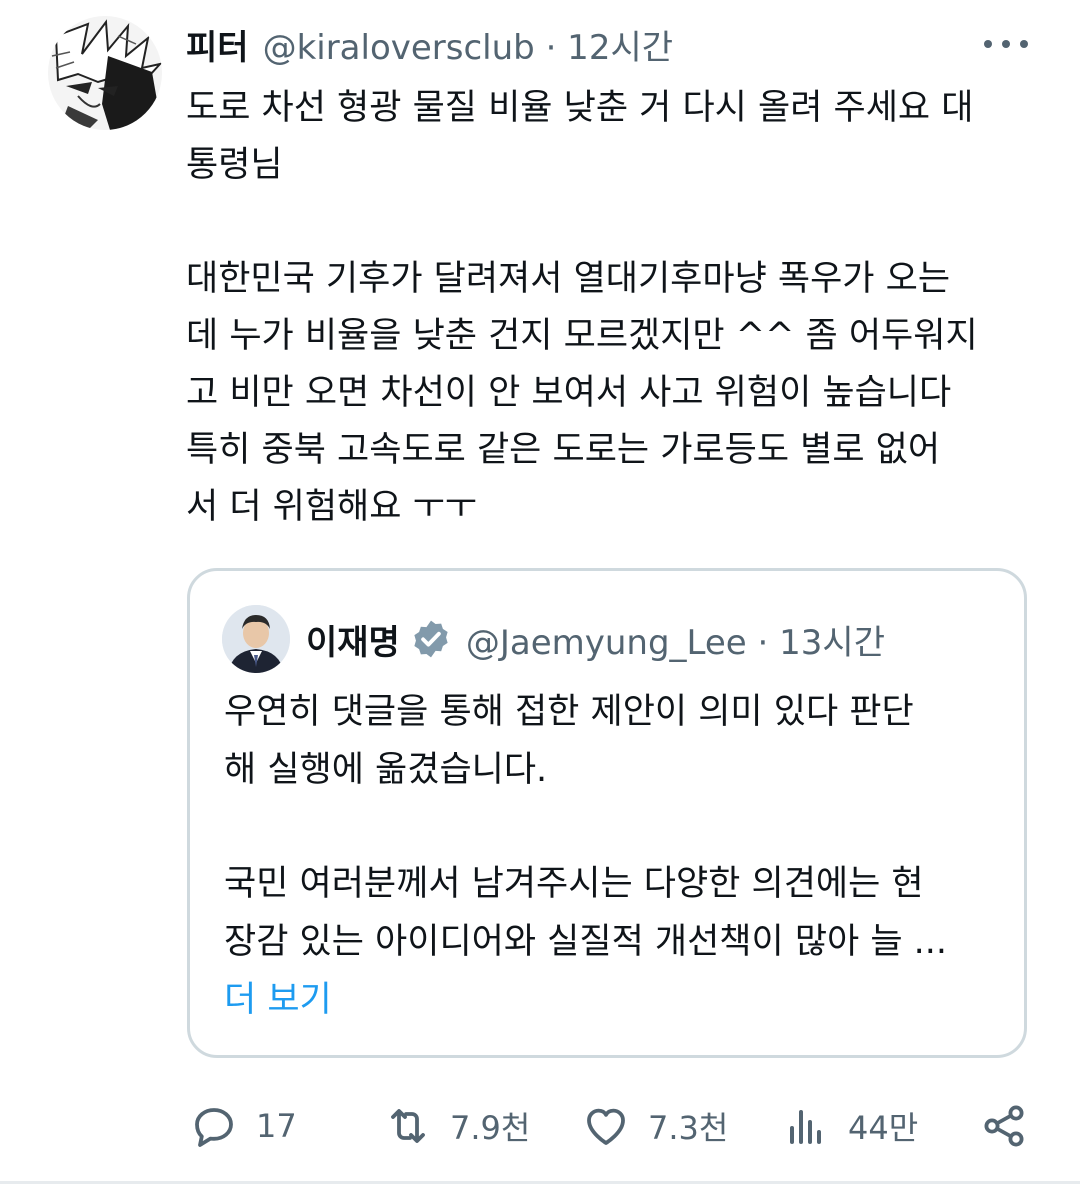 The width and height of the screenshot is (1080, 1189). I want to click on tweet-header: 피터 @kiraloversclub · 12시간, so click(429, 44).